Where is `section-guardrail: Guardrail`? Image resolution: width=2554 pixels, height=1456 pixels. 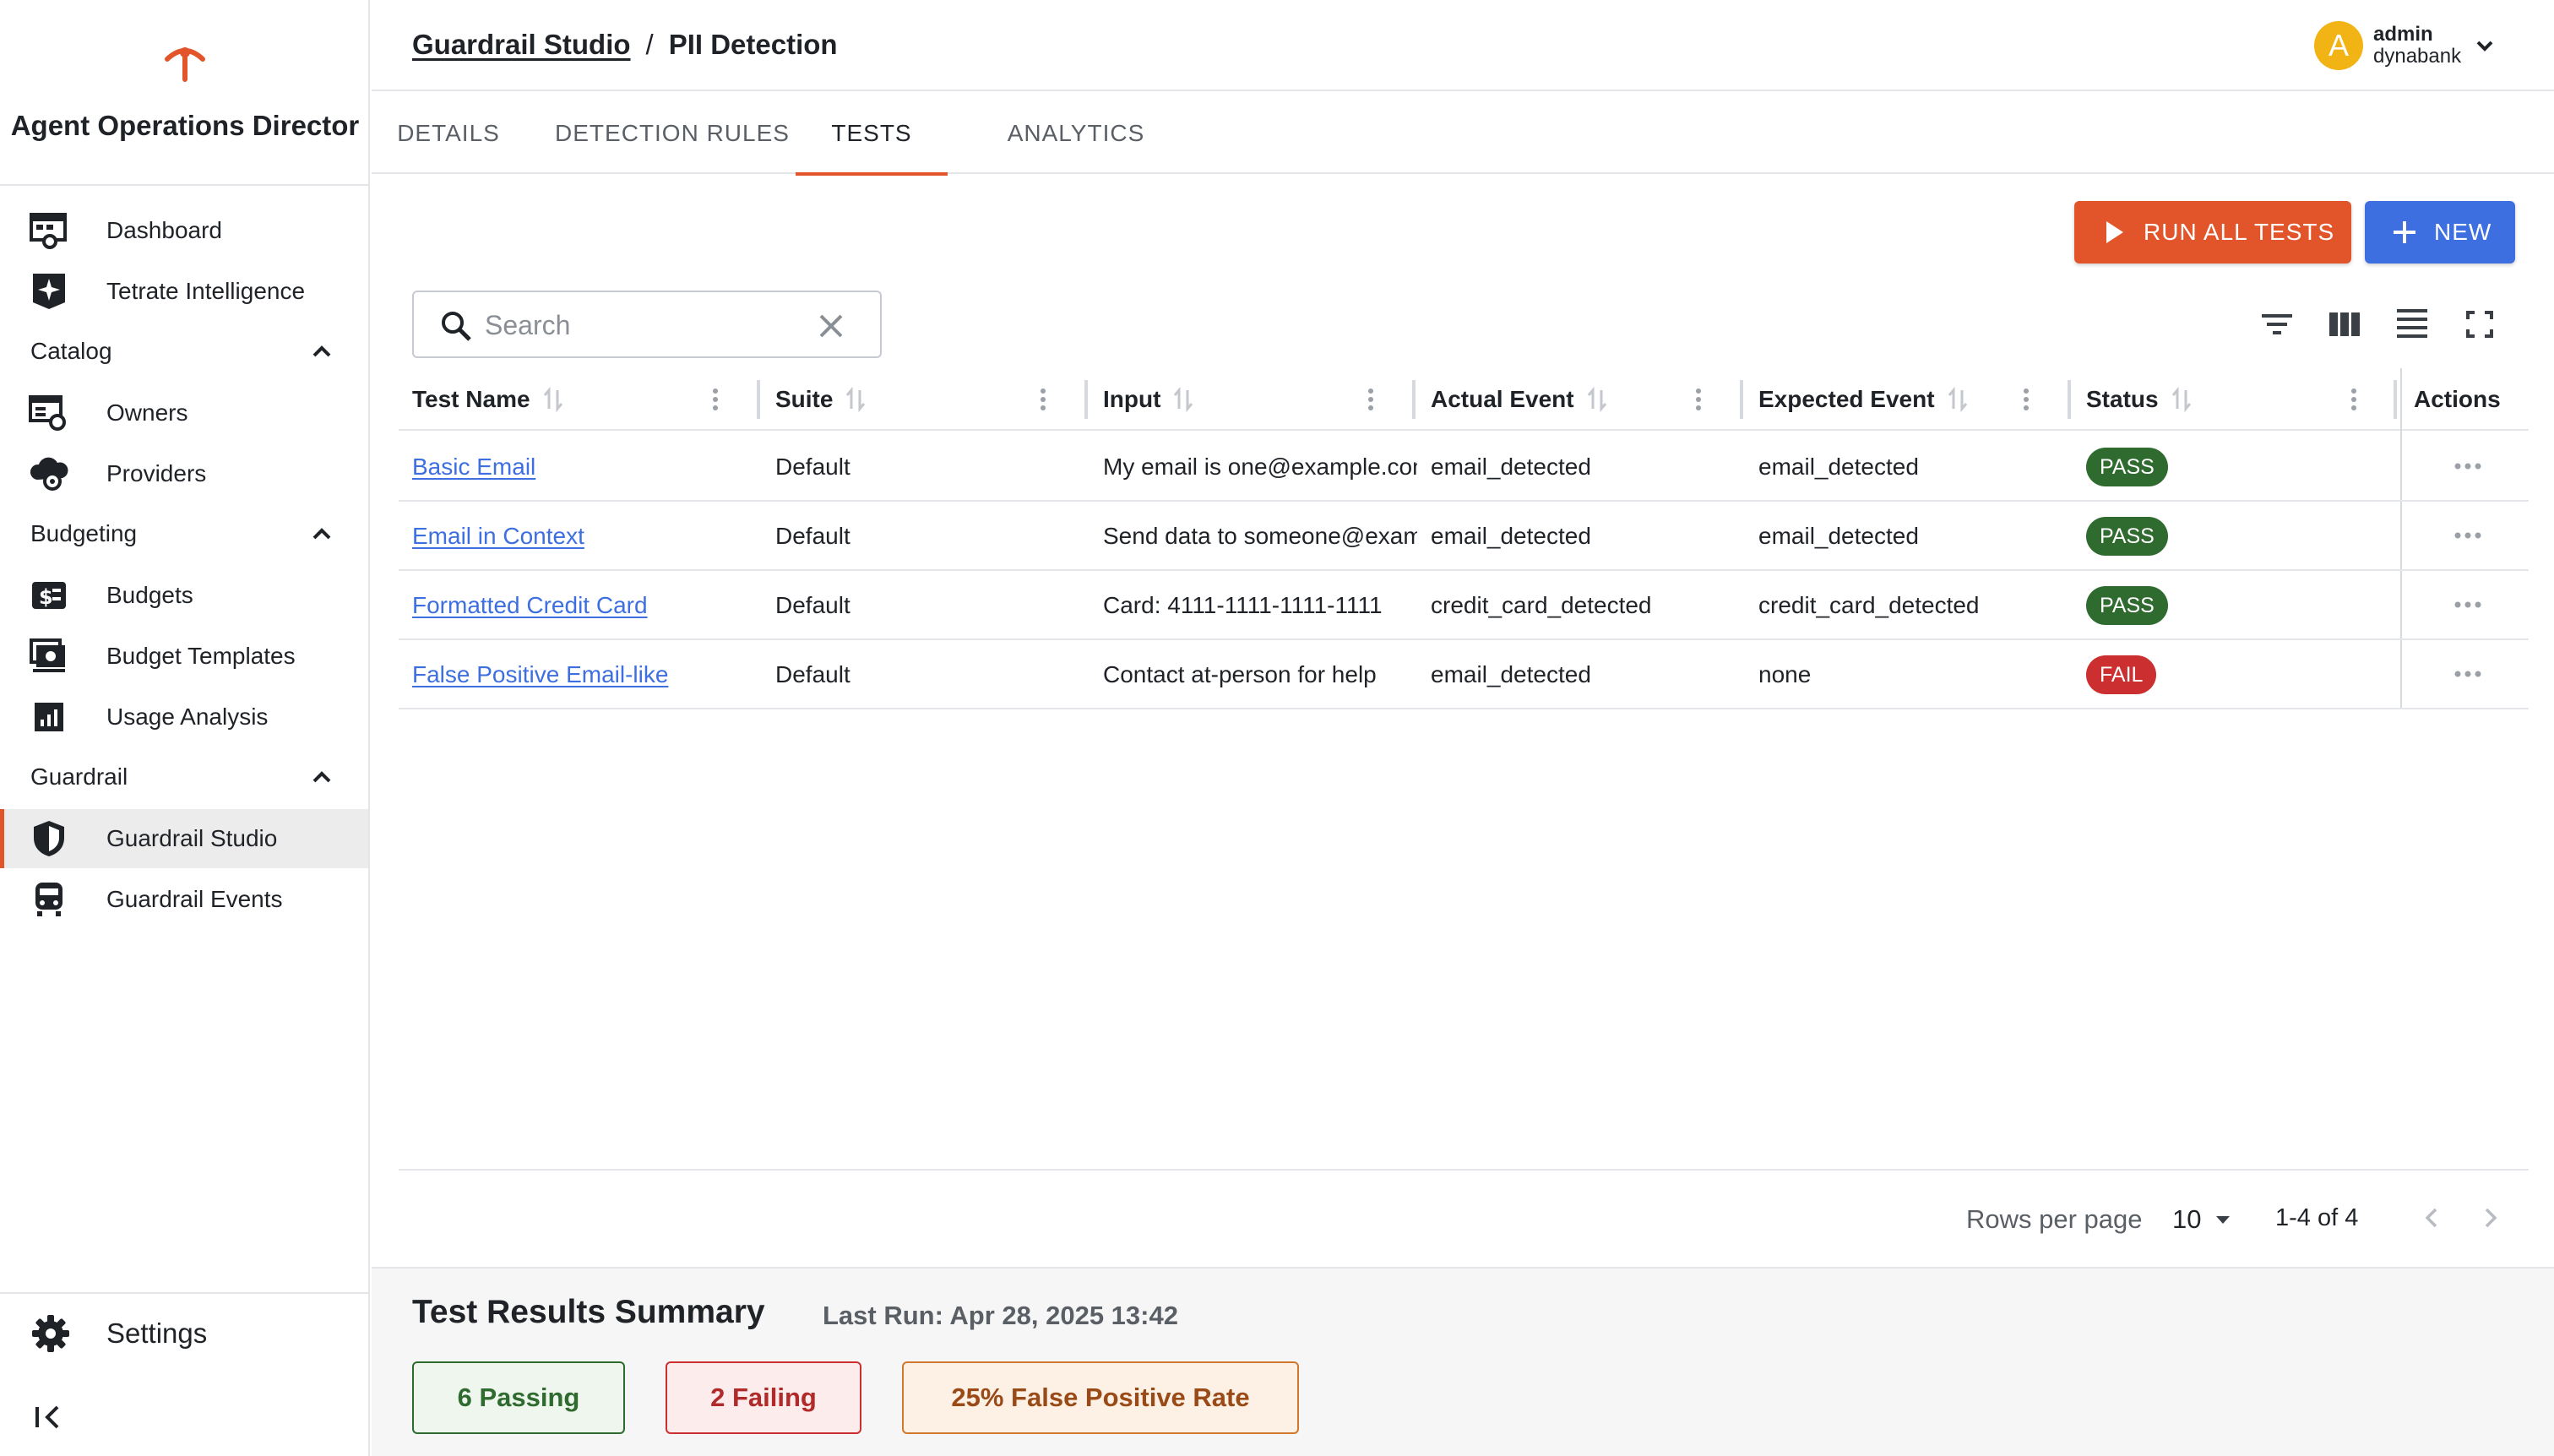 section-guardrail: Guardrail is located at coordinates (184, 777).